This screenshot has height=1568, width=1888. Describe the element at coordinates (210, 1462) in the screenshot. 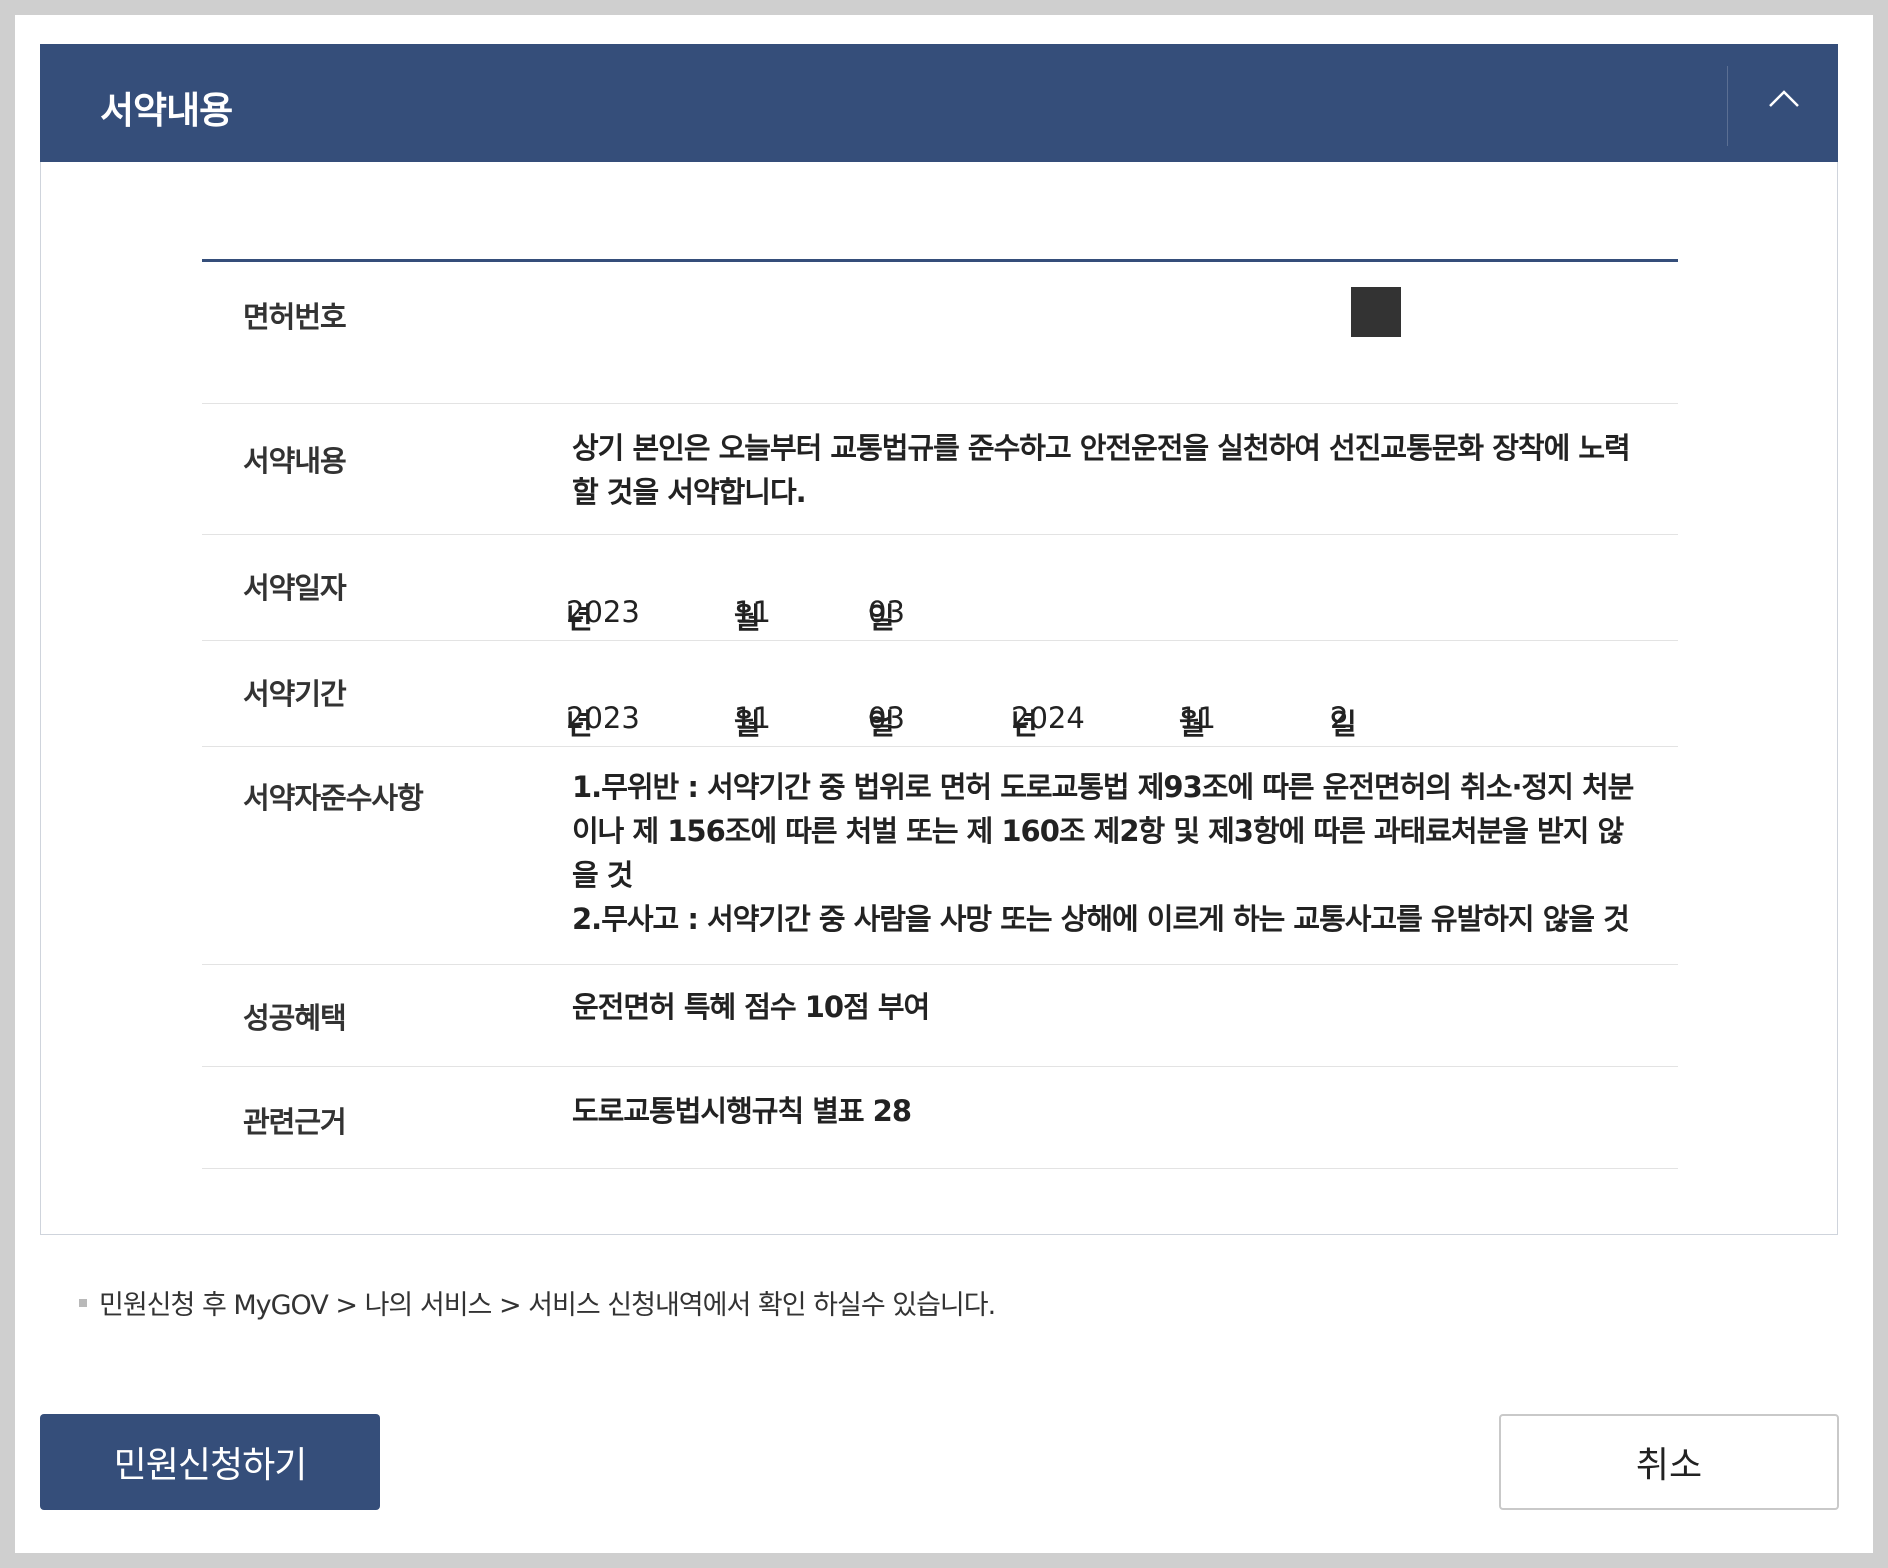

I see `submit-application-button: 민원신청하기` at that location.